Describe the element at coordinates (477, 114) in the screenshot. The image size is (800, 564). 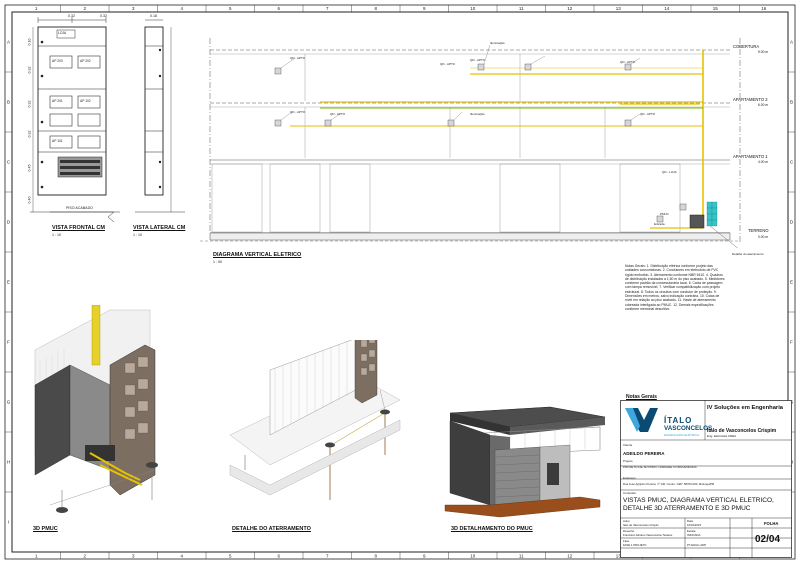
I see `tag-iluminacao-2: Iluminação` at that location.